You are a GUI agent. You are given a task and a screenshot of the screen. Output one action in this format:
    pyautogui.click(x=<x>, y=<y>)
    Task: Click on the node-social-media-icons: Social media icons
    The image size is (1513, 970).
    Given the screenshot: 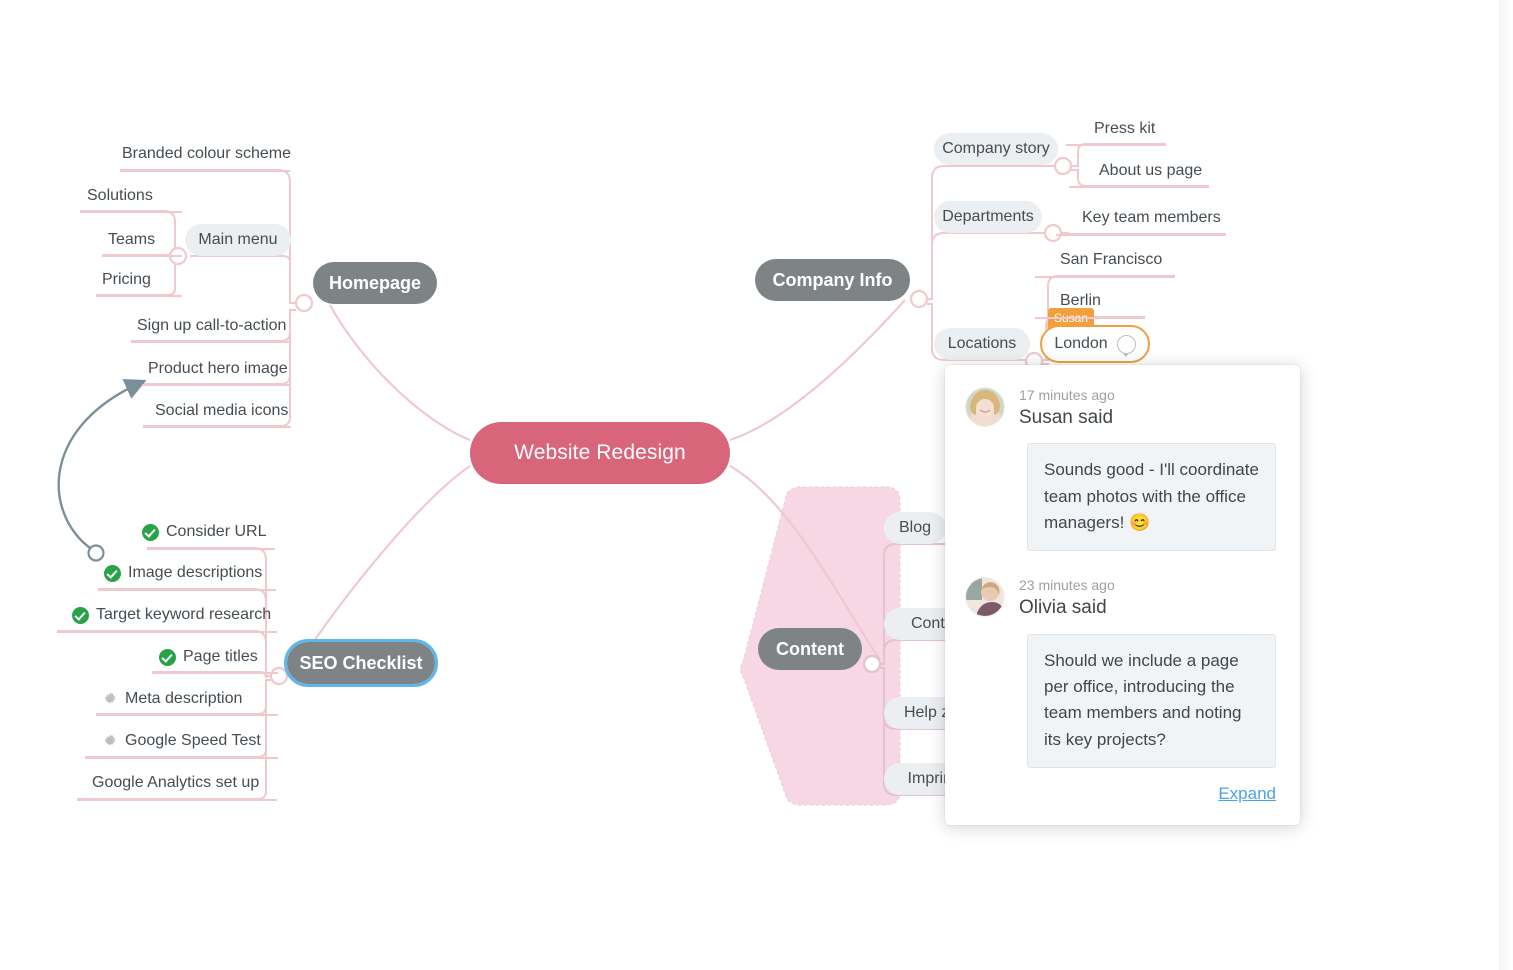 What is the action you would take?
    pyautogui.click(x=220, y=411)
    